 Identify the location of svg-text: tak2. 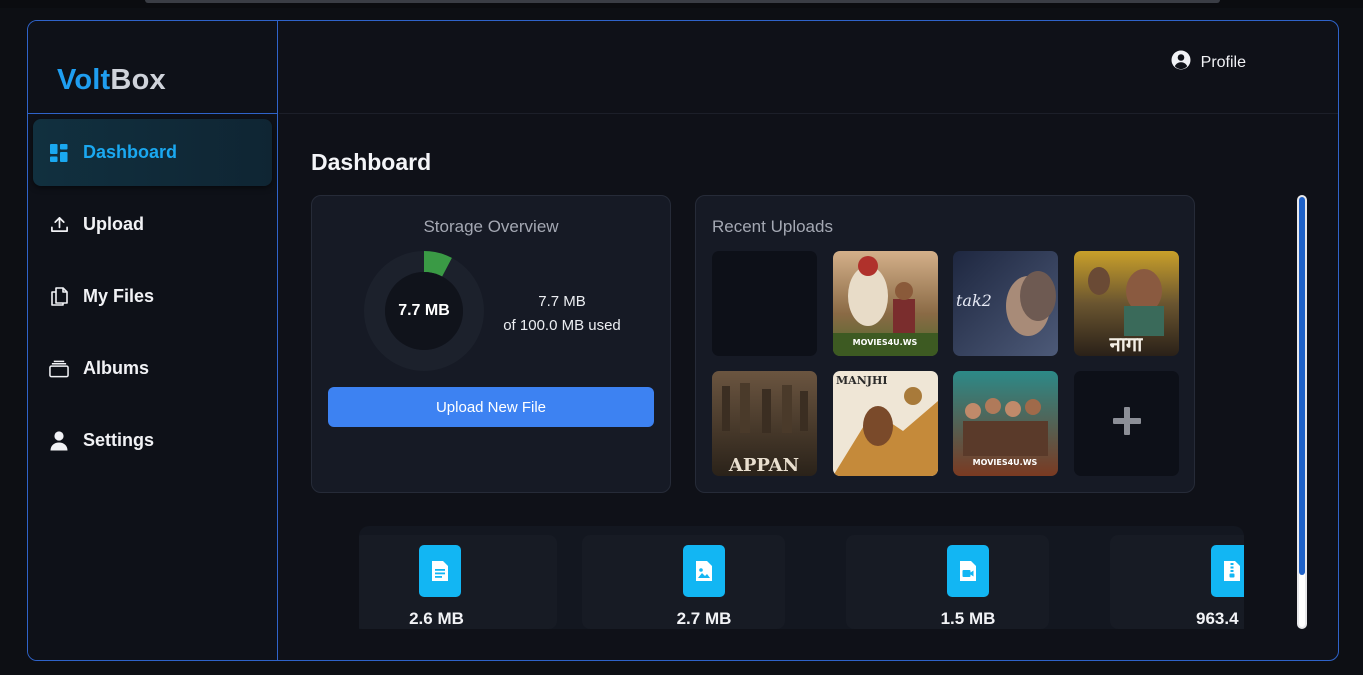
(974, 300).